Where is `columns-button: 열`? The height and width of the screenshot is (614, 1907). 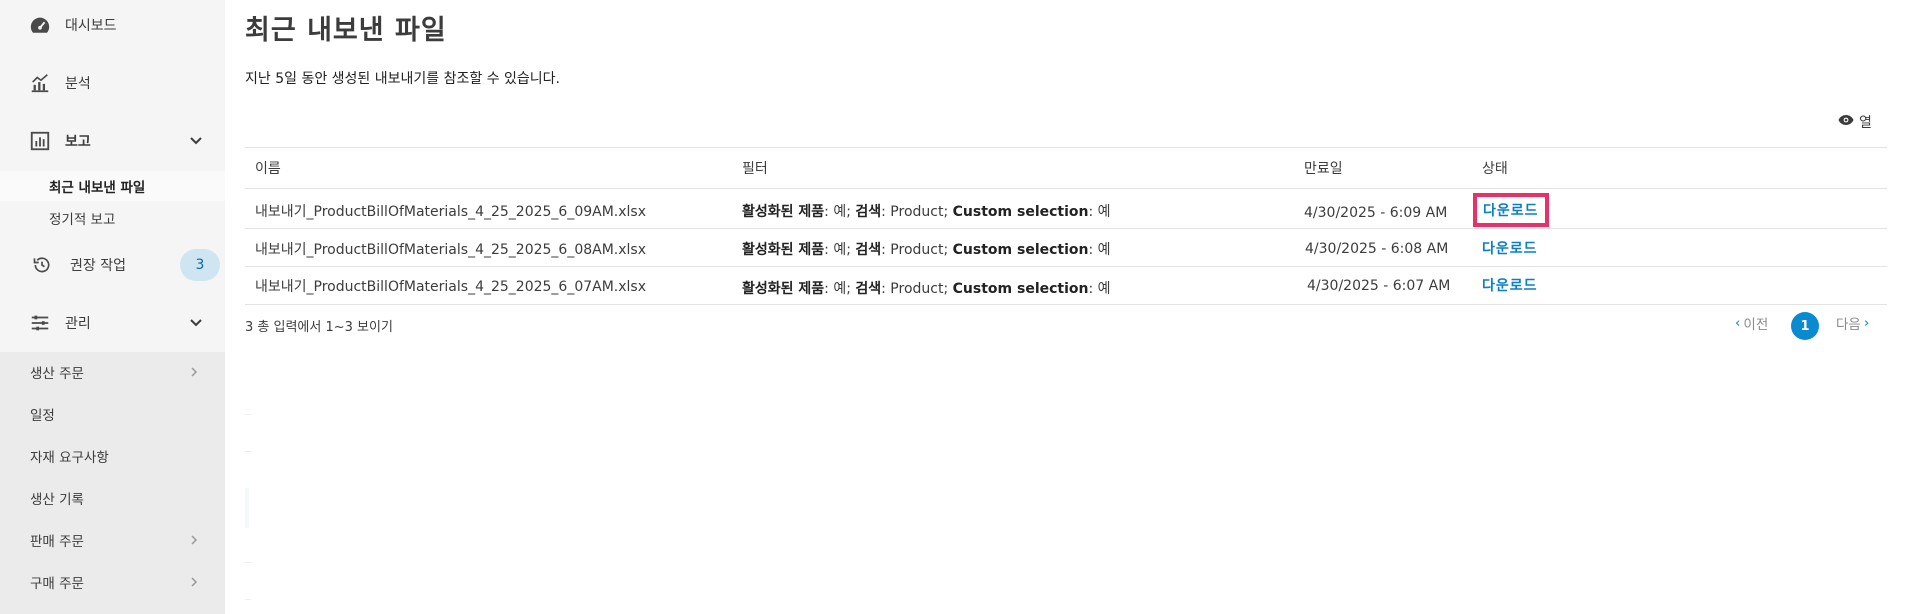 columns-button: 열 is located at coordinates (1855, 122).